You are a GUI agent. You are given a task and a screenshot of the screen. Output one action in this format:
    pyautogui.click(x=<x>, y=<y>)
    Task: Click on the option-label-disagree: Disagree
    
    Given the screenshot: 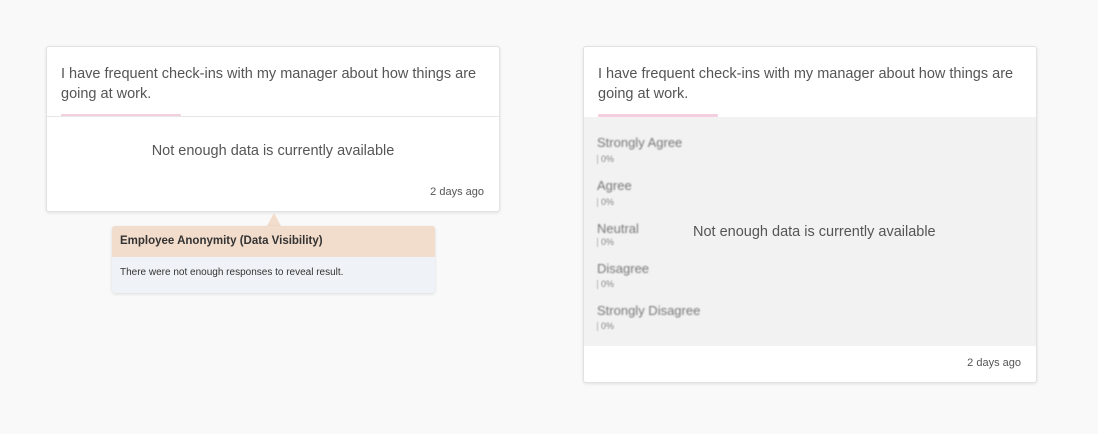 What is the action you would take?
    pyautogui.click(x=623, y=268)
    